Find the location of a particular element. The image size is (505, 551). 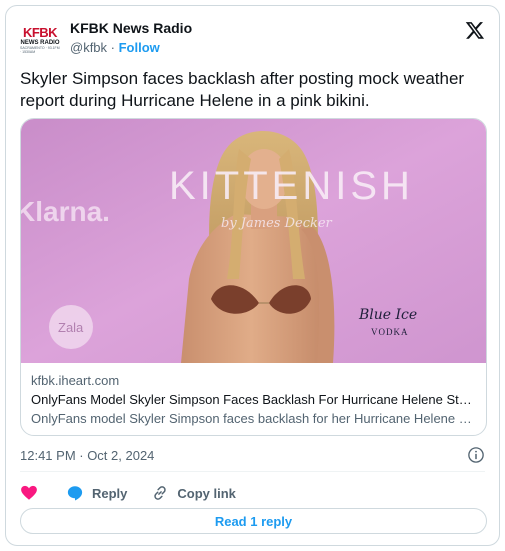

backdrop-brand-zala: Zala is located at coordinates (71, 327).